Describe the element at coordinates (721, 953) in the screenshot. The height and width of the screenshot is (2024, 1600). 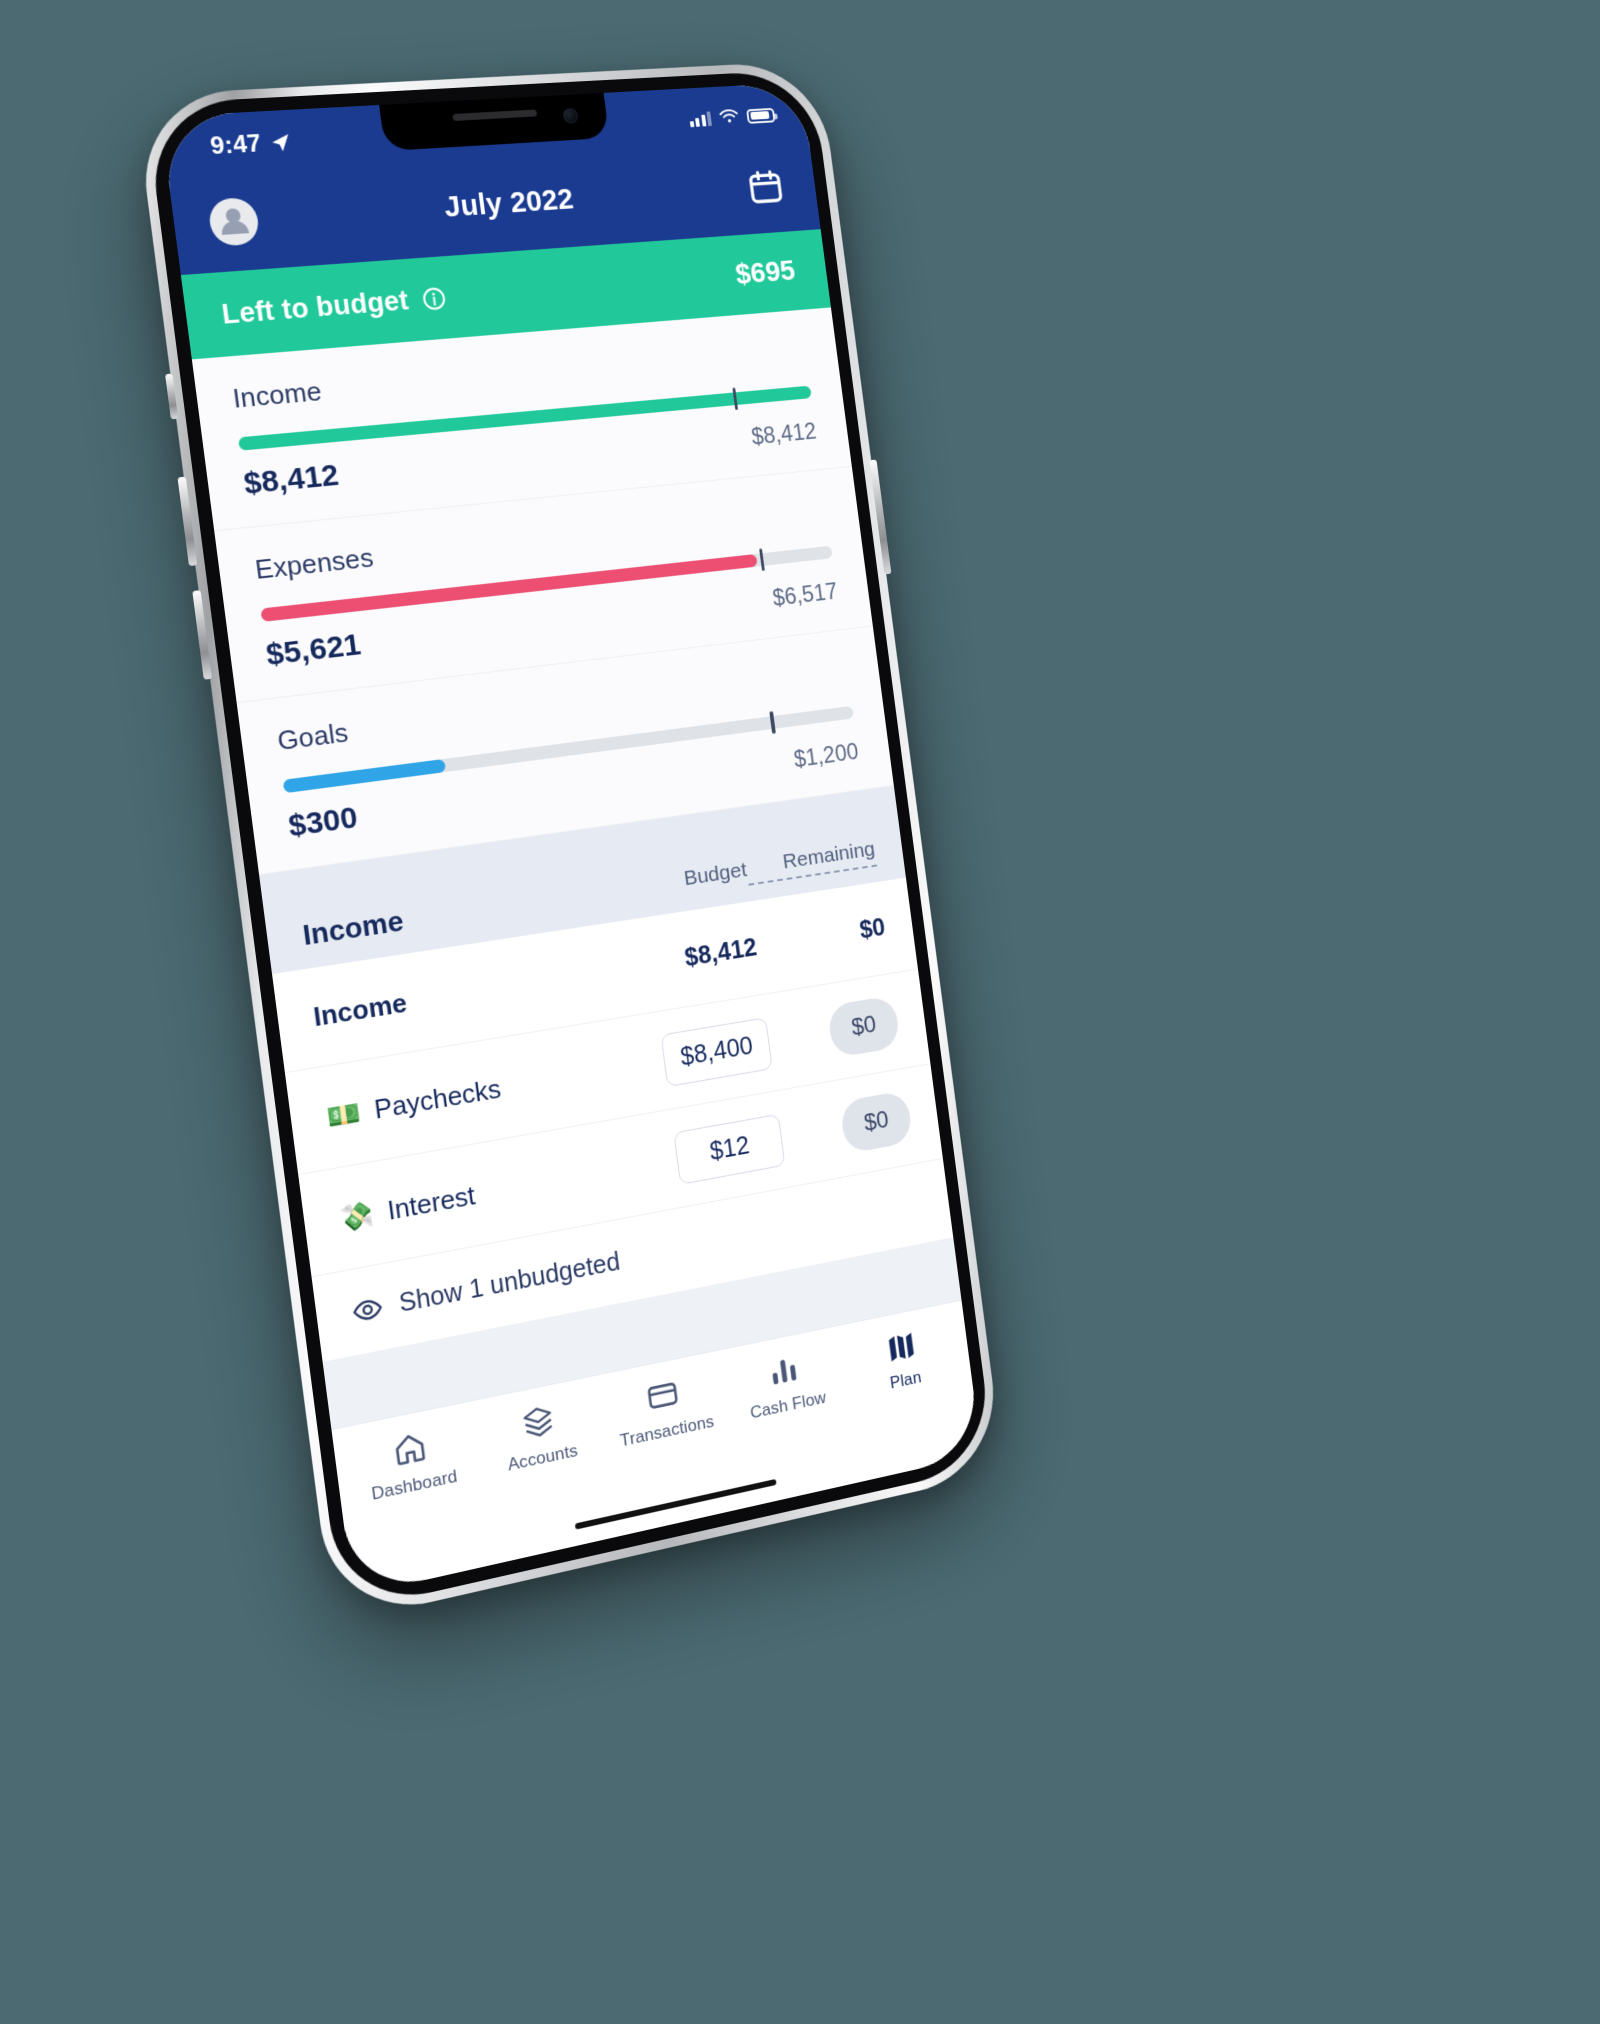
I see `row-budget: $8,412` at that location.